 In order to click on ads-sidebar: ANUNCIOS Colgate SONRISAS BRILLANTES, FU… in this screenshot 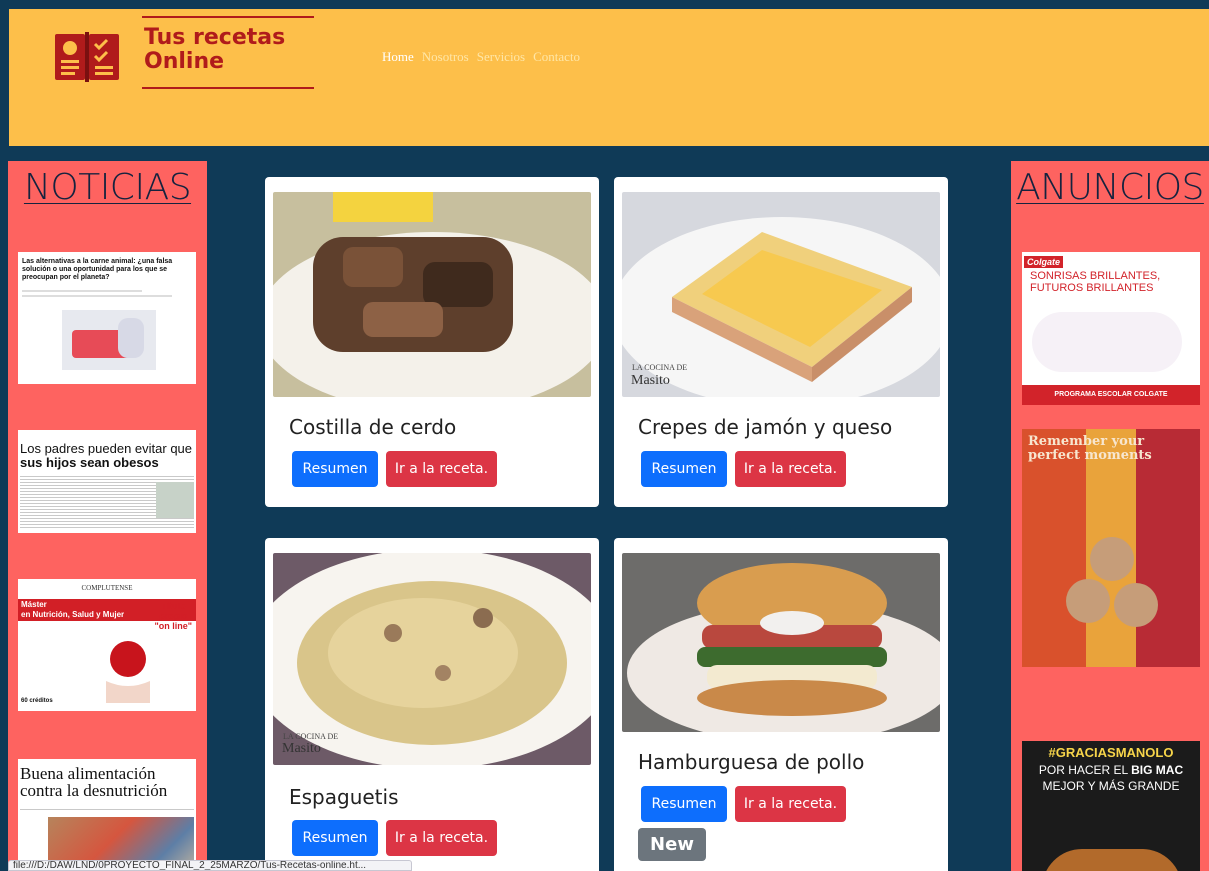, I will do `click(1110, 516)`.